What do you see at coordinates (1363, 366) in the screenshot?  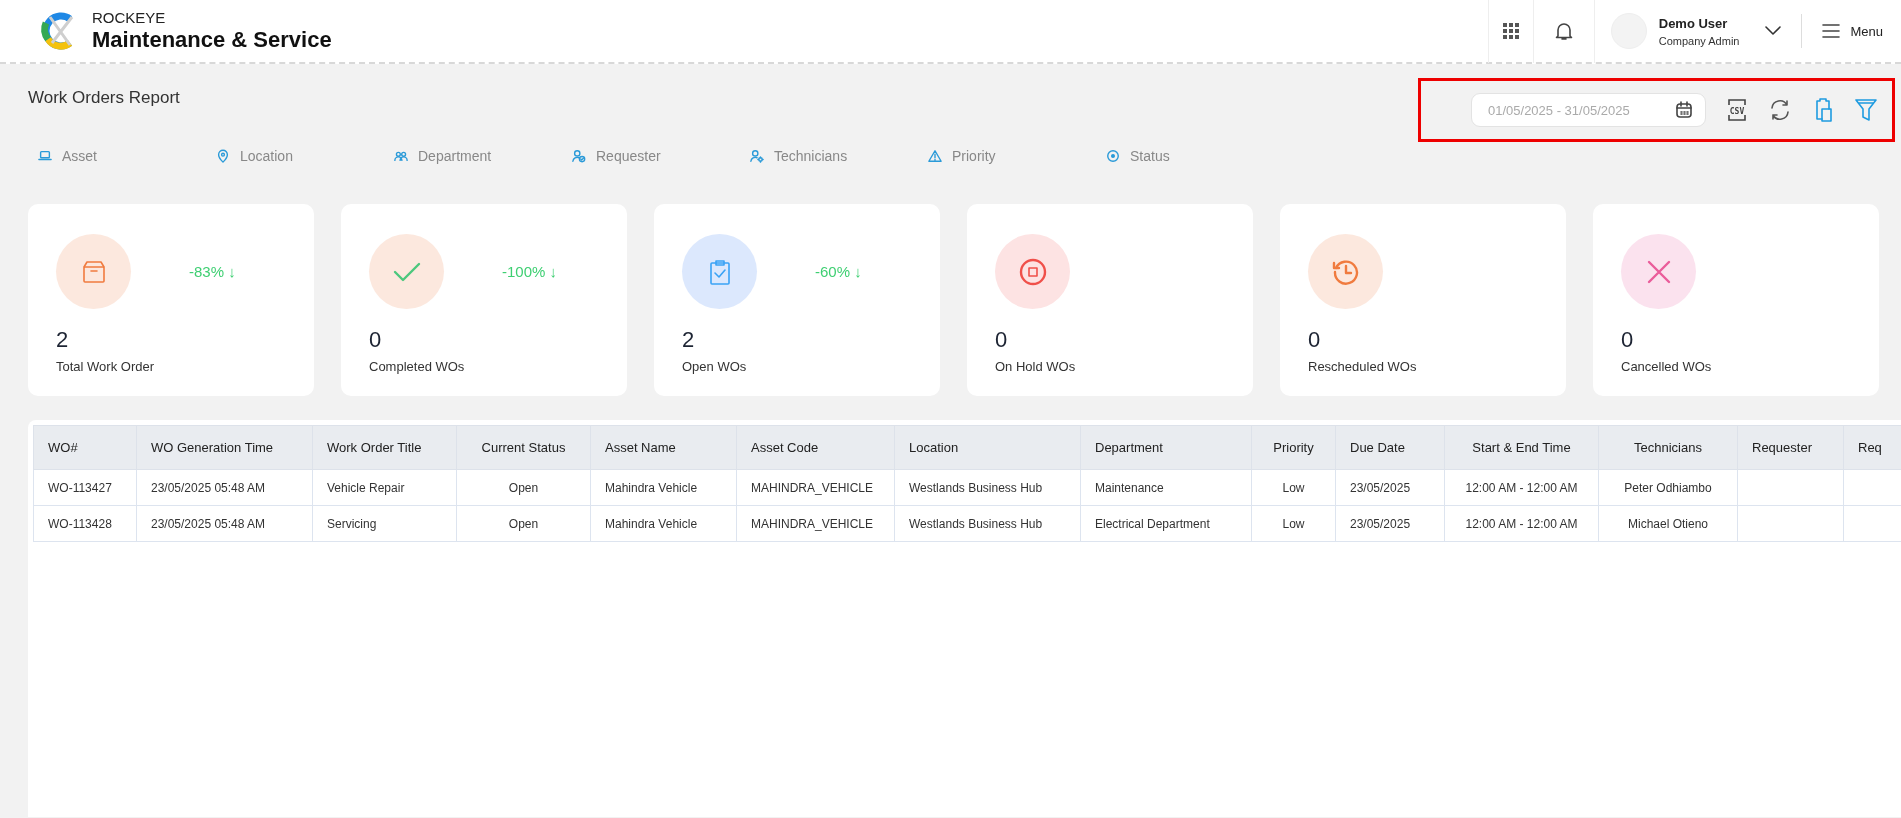 I see `stat-label: Rescheduled WOs` at bounding box center [1363, 366].